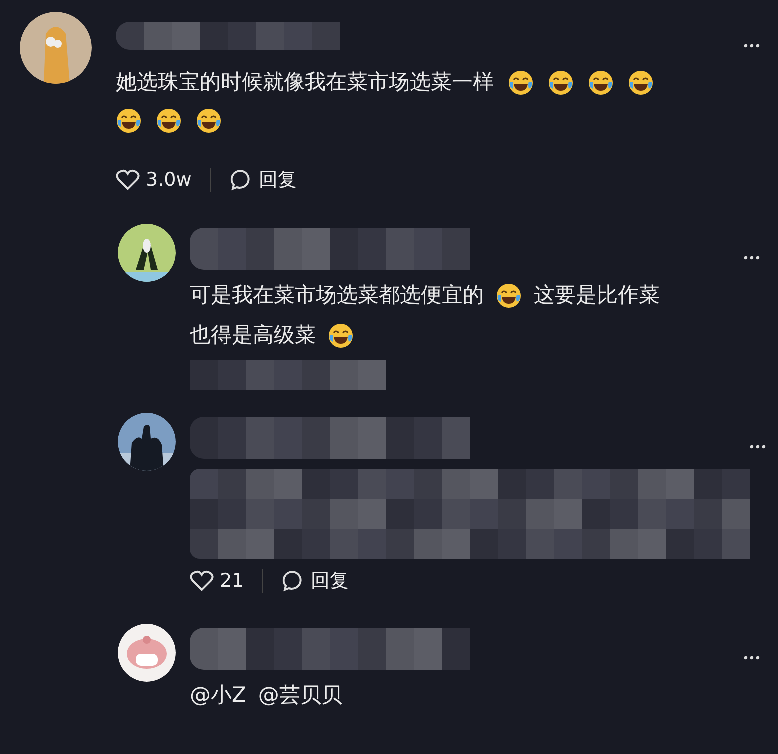 The image size is (778, 754). What do you see at coordinates (240, 180) in the screenshot?
I see `comment-icon` at bounding box center [240, 180].